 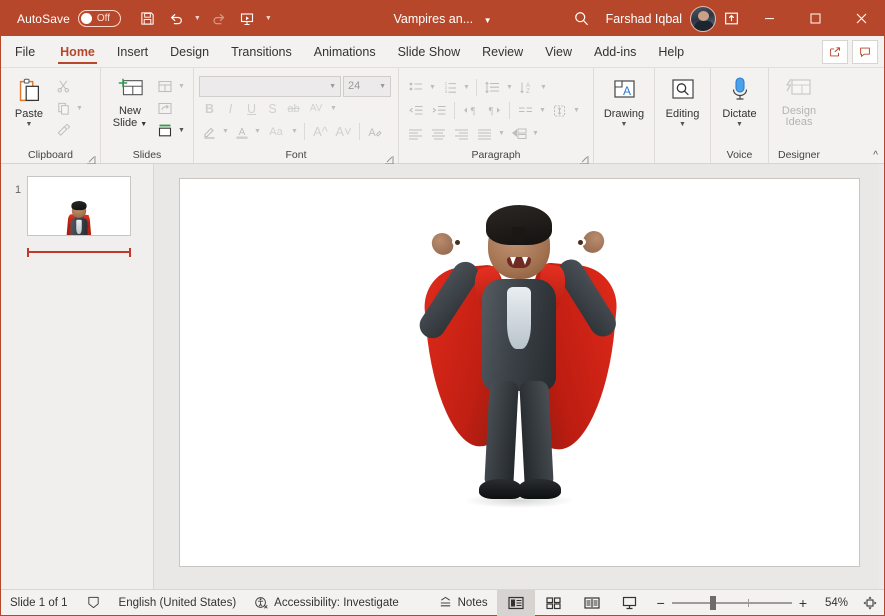 I want to click on new-slide-button: New Slide ▼, so click(x=130, y=102).